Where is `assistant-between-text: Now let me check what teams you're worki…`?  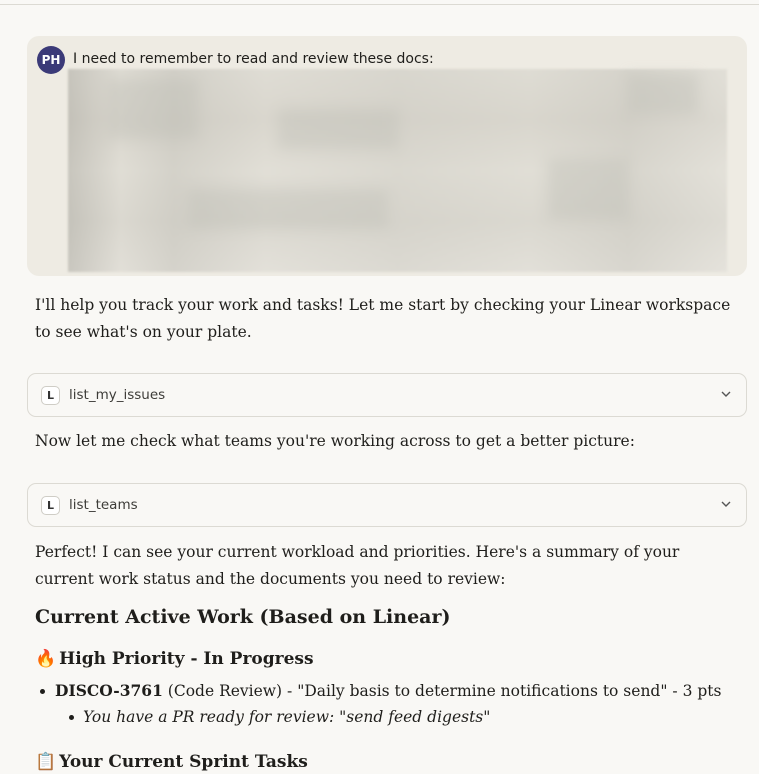 assistant-between-text: Now let me check what teams you're worki… is located at coordinates (335, 441).